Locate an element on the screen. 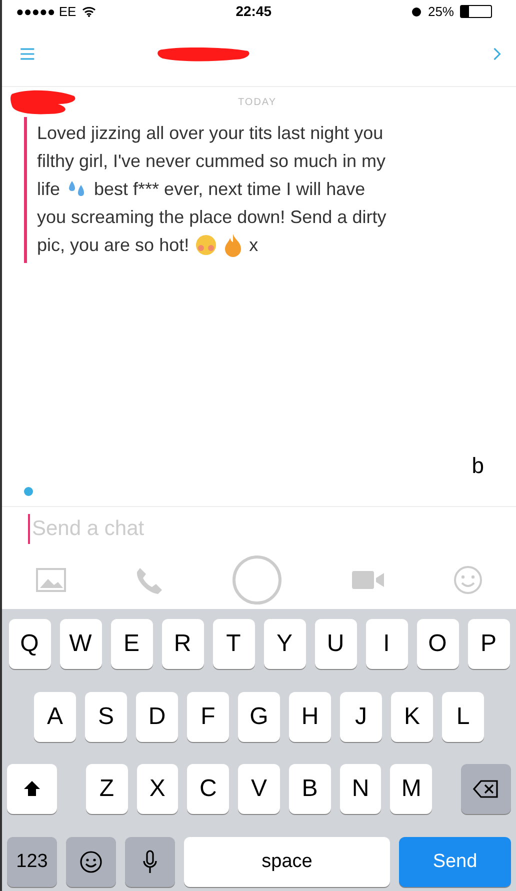 This screenshot has width=516, height=891. letter-key: F is located at coordinates (208, 717).